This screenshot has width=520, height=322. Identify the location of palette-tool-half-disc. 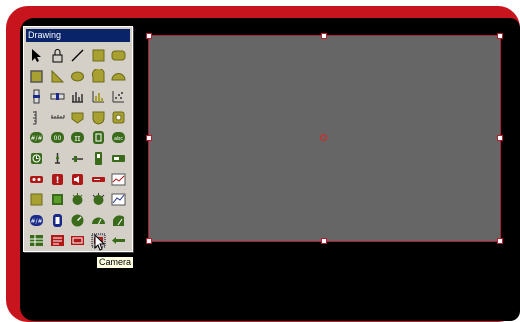
(118, 76).